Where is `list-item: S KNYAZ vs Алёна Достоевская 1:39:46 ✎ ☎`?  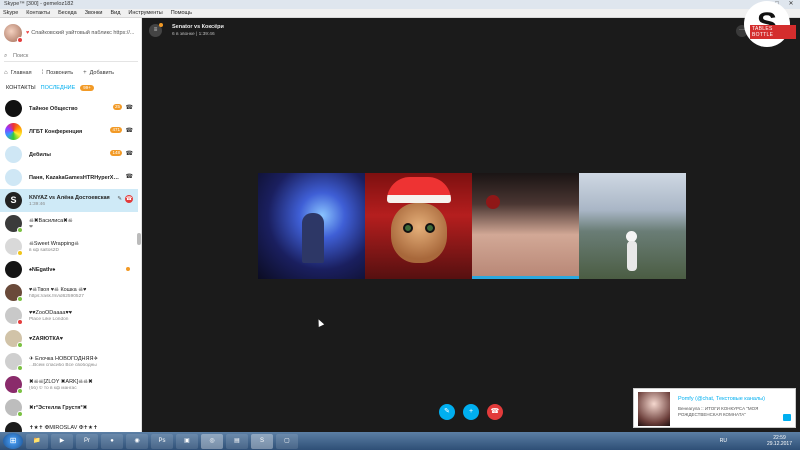 list-item: S KNYAZ vs Алёна Достоевская 1:39:46 ✎ ☎ is located at coordinates (69, 200).